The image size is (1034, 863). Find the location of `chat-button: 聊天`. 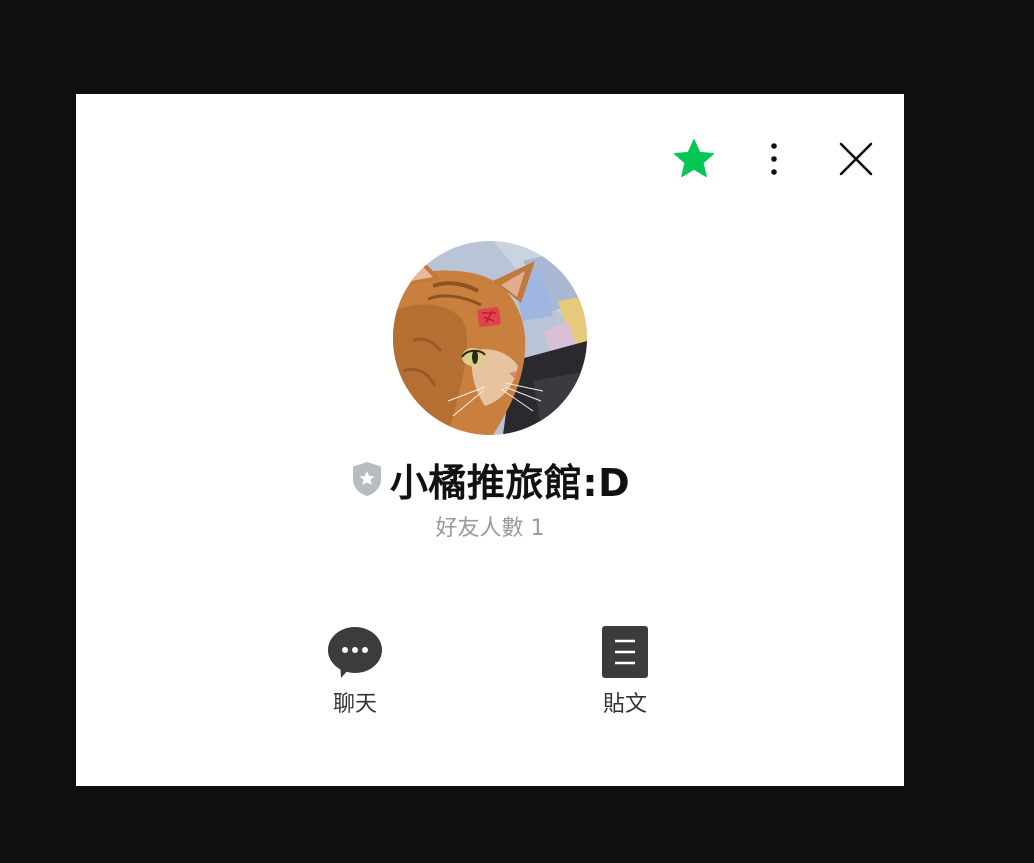

chat-button: 聊天 is located at coordinates (355, 672).